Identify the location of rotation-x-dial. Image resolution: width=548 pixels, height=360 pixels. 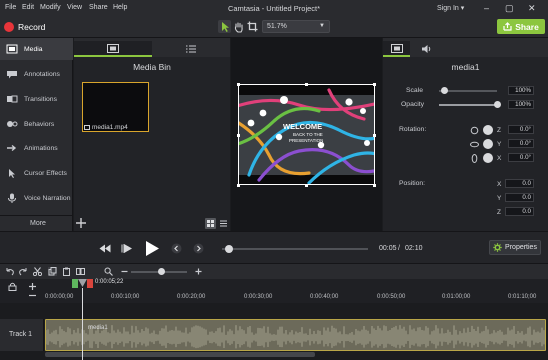
(488, 158).